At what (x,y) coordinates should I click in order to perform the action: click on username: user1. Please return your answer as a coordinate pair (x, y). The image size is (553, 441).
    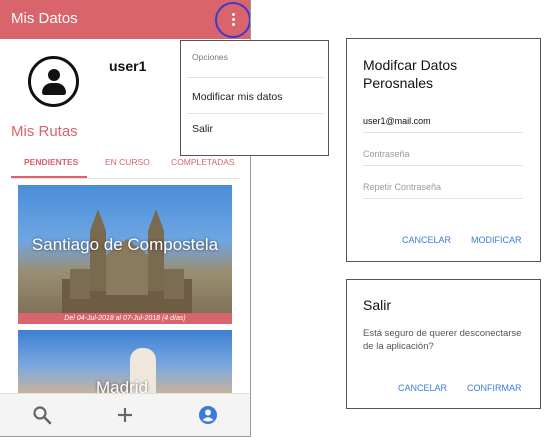
    Looking at the image, I should click on (128, 66).